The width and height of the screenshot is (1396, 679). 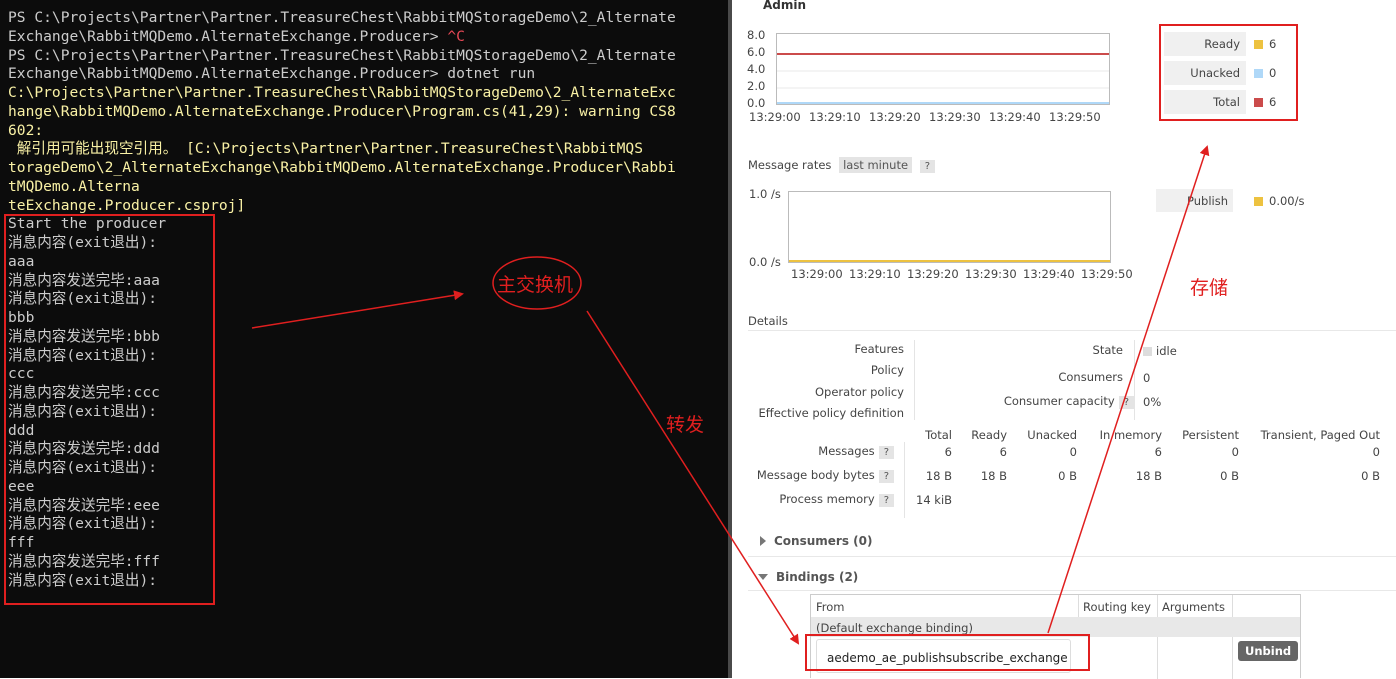 I want to click on annotation-arrow-forward, so click(x=693, y=477).